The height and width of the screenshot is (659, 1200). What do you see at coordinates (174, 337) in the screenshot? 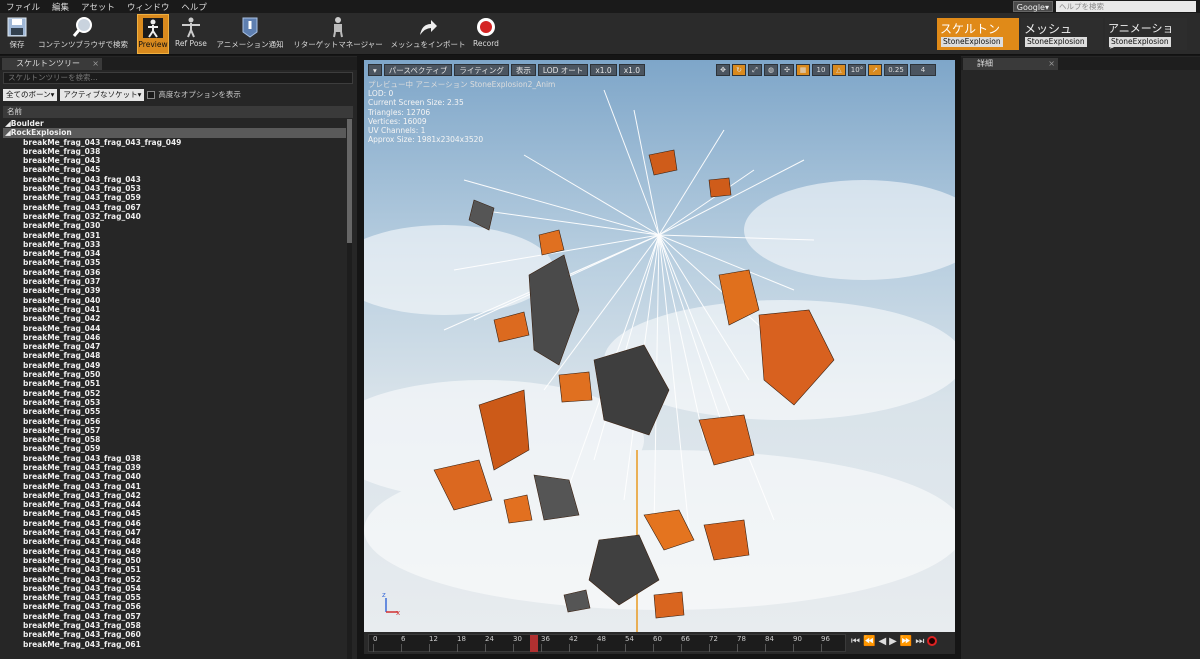
I see `tree-row: breakMe_frag_046` at bounding box center [174, 337].